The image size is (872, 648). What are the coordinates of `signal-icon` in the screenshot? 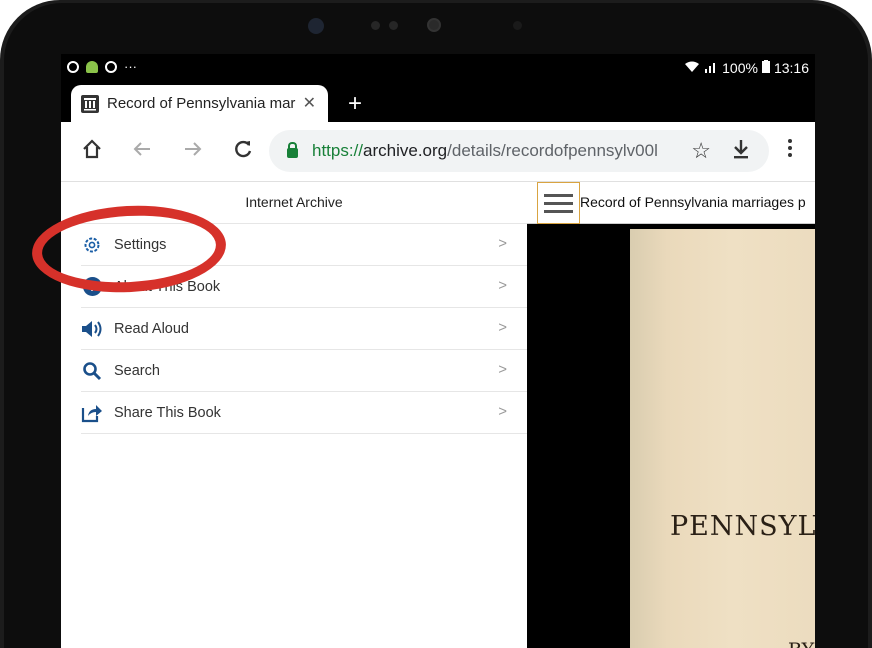 It's located at (711, 68).